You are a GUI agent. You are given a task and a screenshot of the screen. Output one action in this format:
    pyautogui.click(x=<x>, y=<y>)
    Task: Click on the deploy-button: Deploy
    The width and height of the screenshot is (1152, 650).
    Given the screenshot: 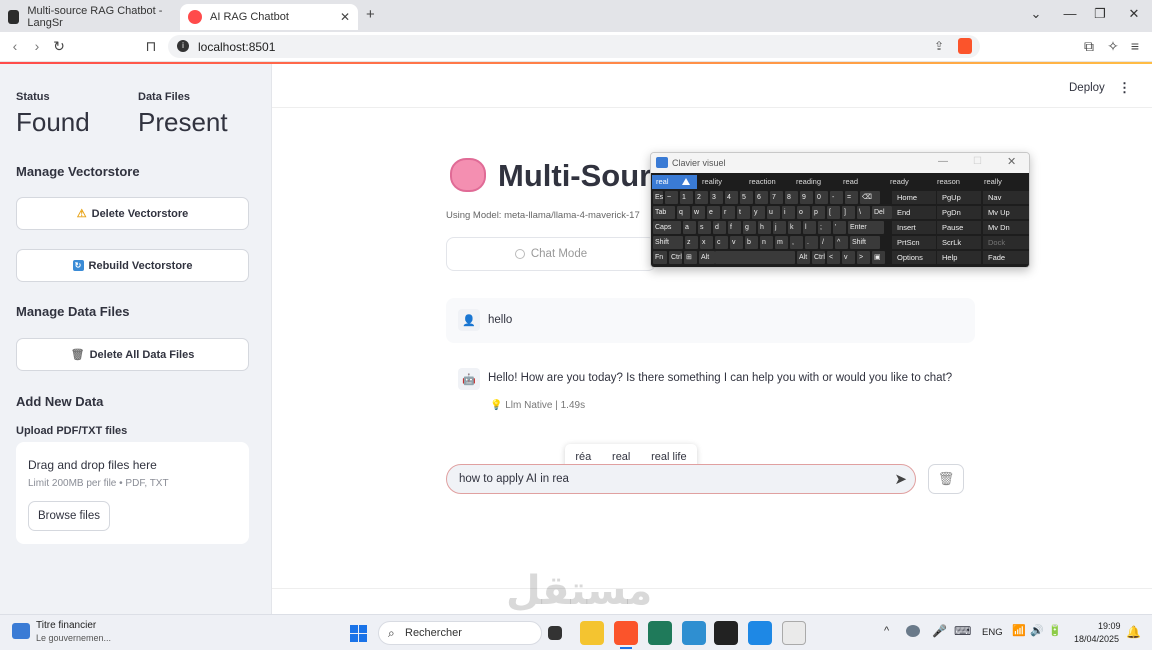 What is the action you would take?
    pyautogui.click(x=1087, y=88)
    